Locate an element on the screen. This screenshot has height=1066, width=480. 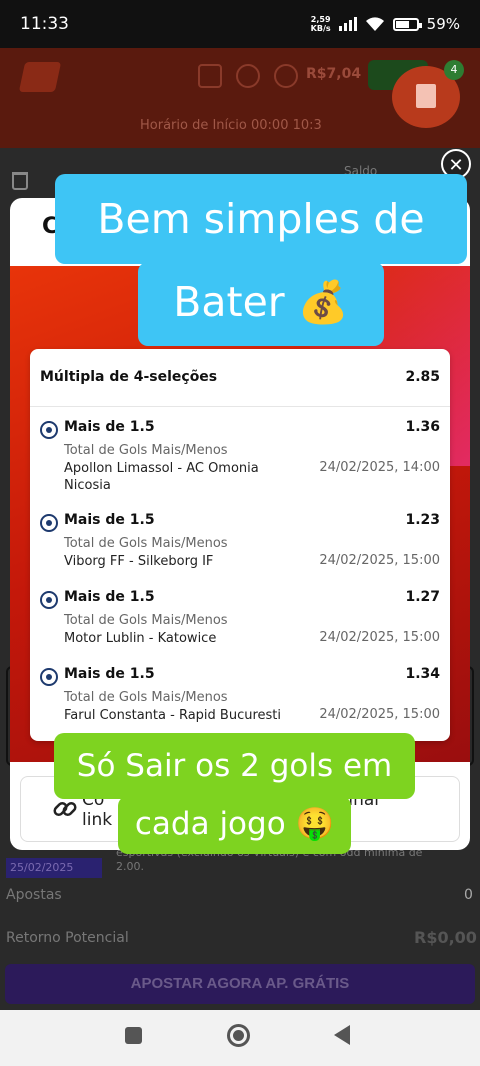
retorno-label: Retorno Potencial is located at coordinates (67, 938).